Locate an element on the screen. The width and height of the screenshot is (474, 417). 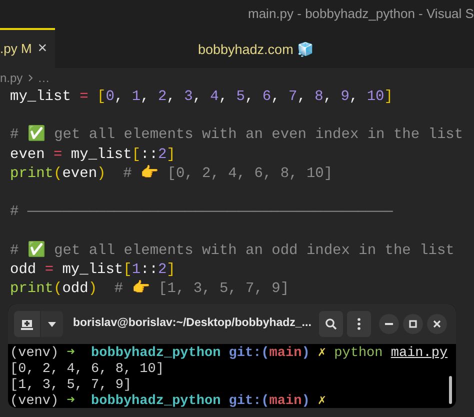
code-line: # —————————————————————————————————————————— is located at coordinates (201, 212).